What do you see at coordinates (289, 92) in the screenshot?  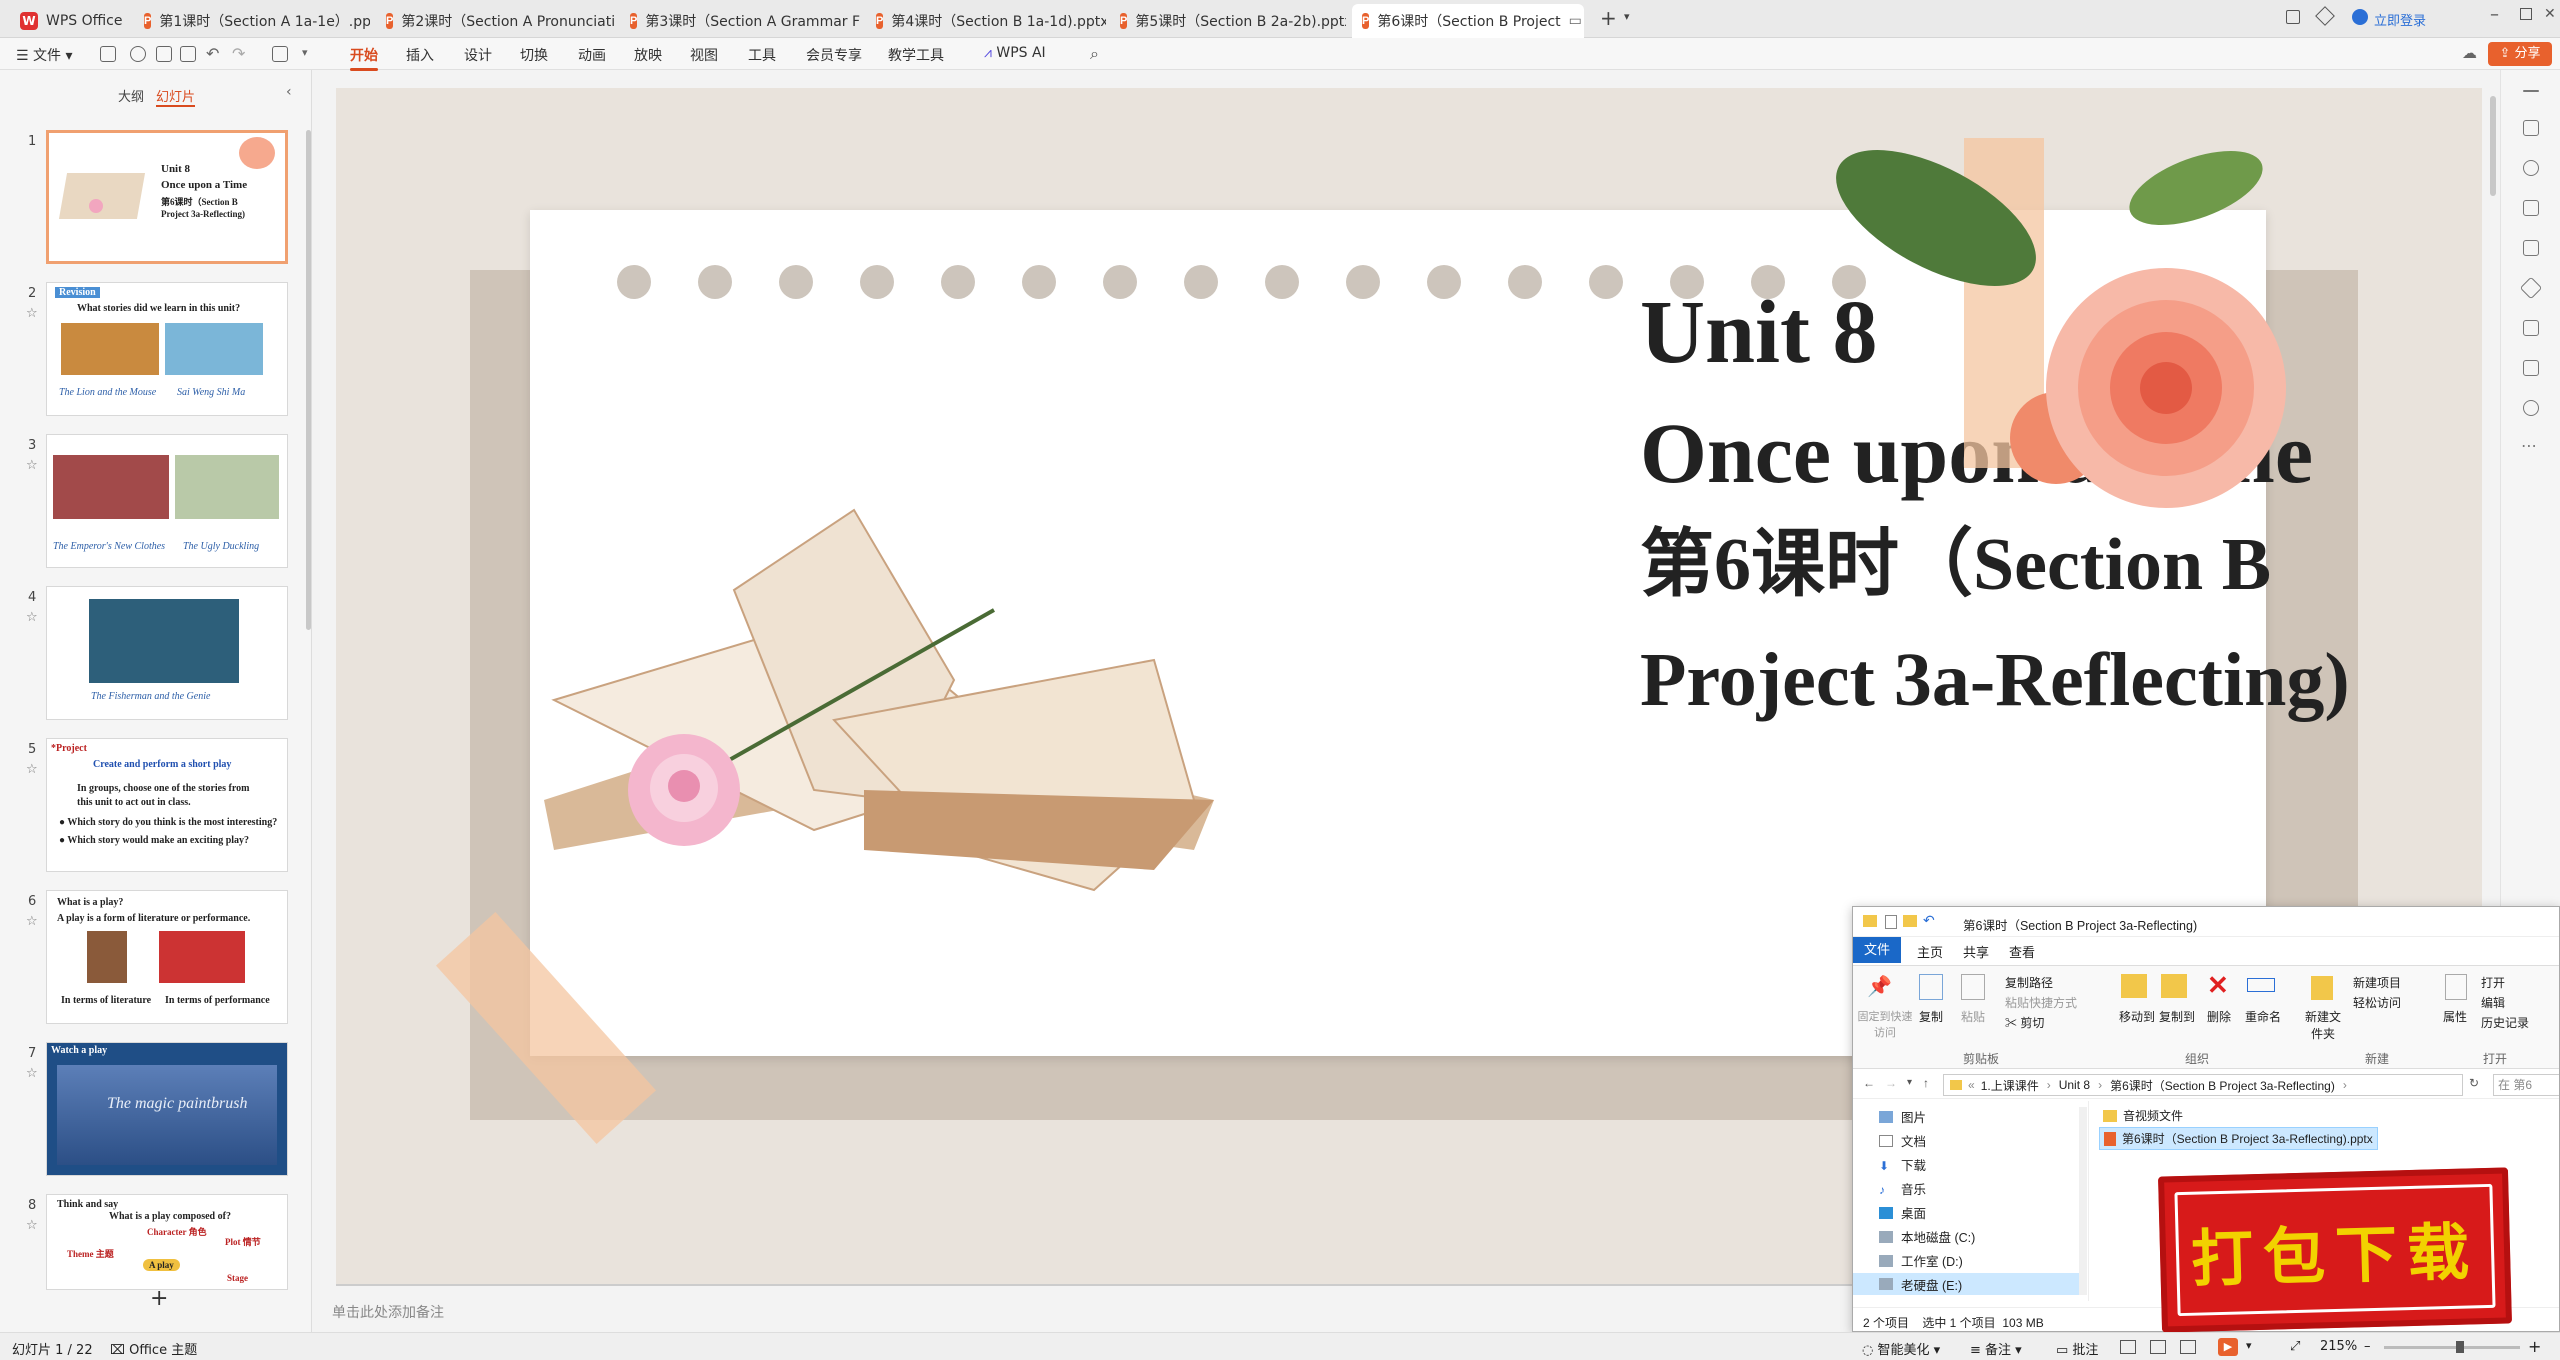 I see `collapse-panel-icon: ‹` at bounding box center [289, 92].